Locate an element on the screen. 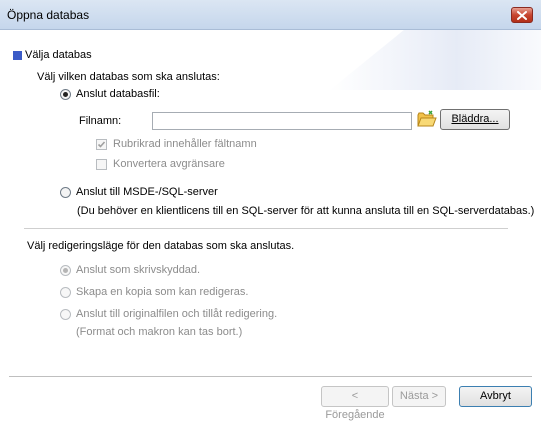  footer-divider is located at coordinates (270, 376).